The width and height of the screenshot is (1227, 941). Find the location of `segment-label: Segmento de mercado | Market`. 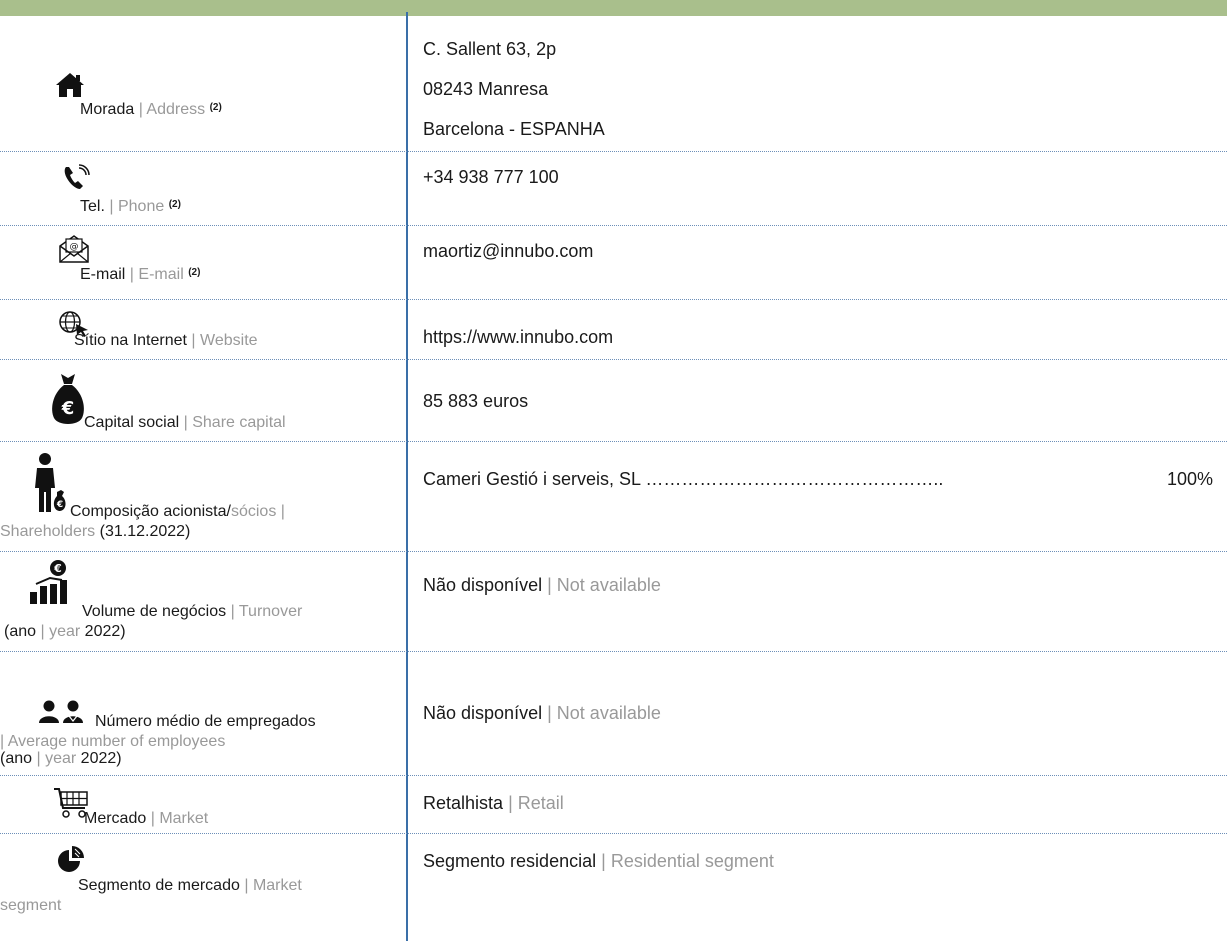

segment-label: Segmento de mercado | Market is located at coordinates (190, 885).